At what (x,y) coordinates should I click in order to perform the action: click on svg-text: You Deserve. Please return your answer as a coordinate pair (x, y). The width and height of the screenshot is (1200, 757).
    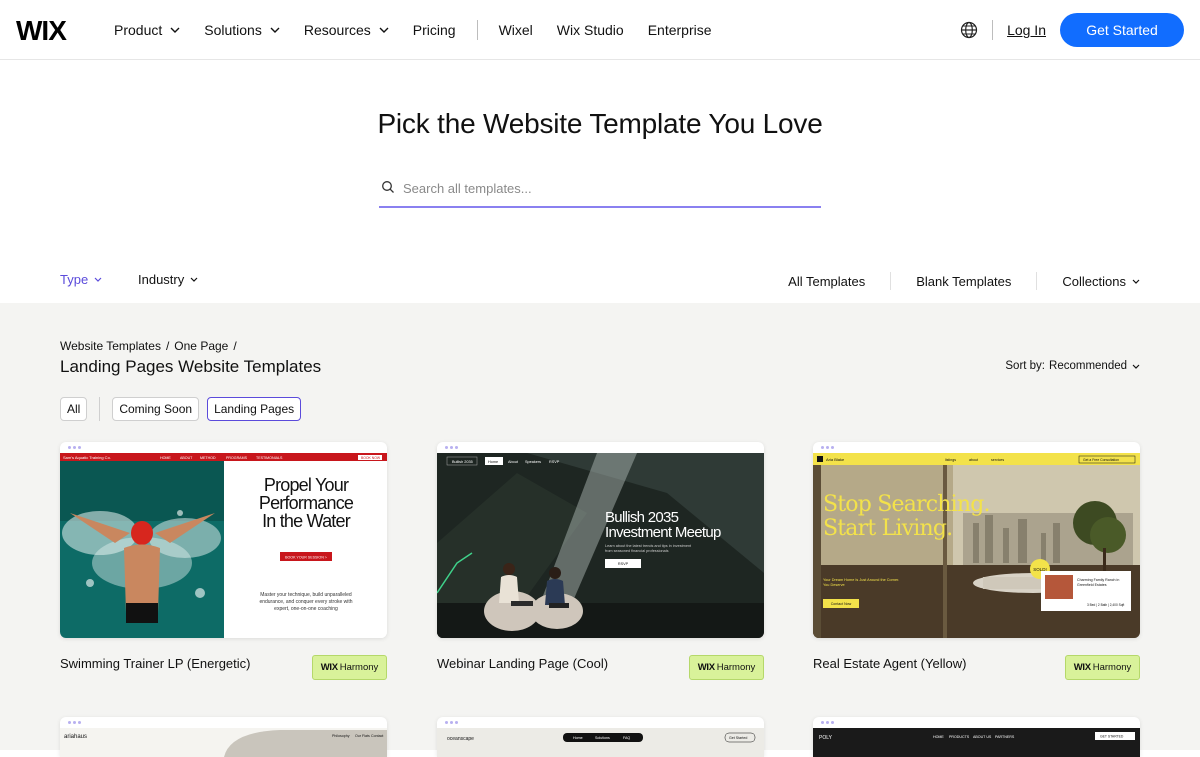
    Looking at the image, I should click on (834, 585).